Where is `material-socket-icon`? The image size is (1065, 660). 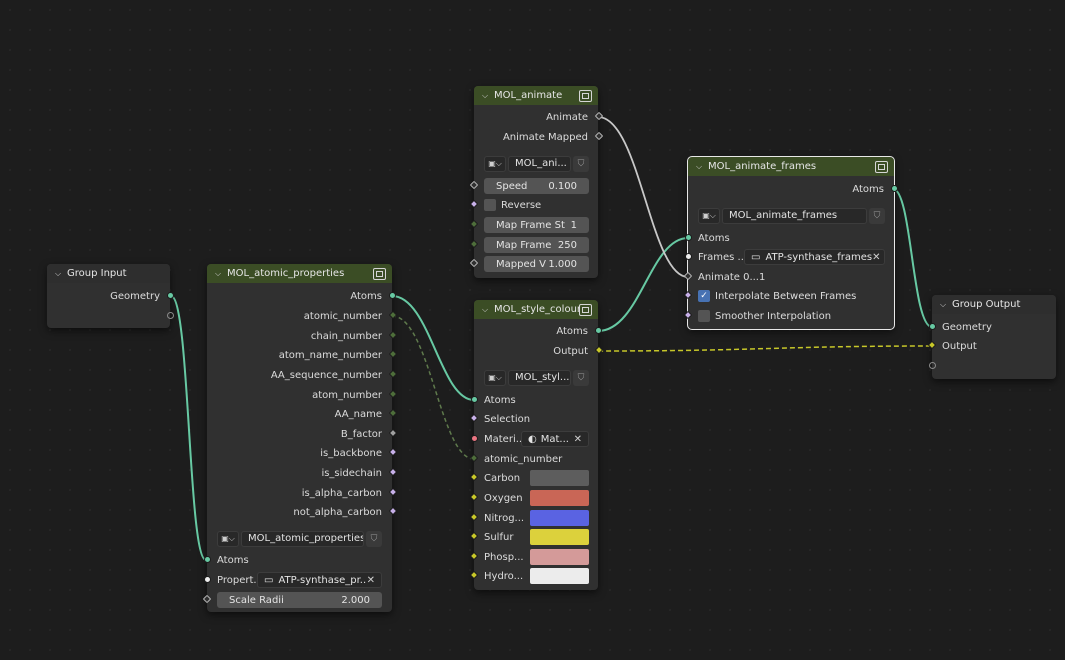 material-socket-icon is located at coordinates (474, 438).